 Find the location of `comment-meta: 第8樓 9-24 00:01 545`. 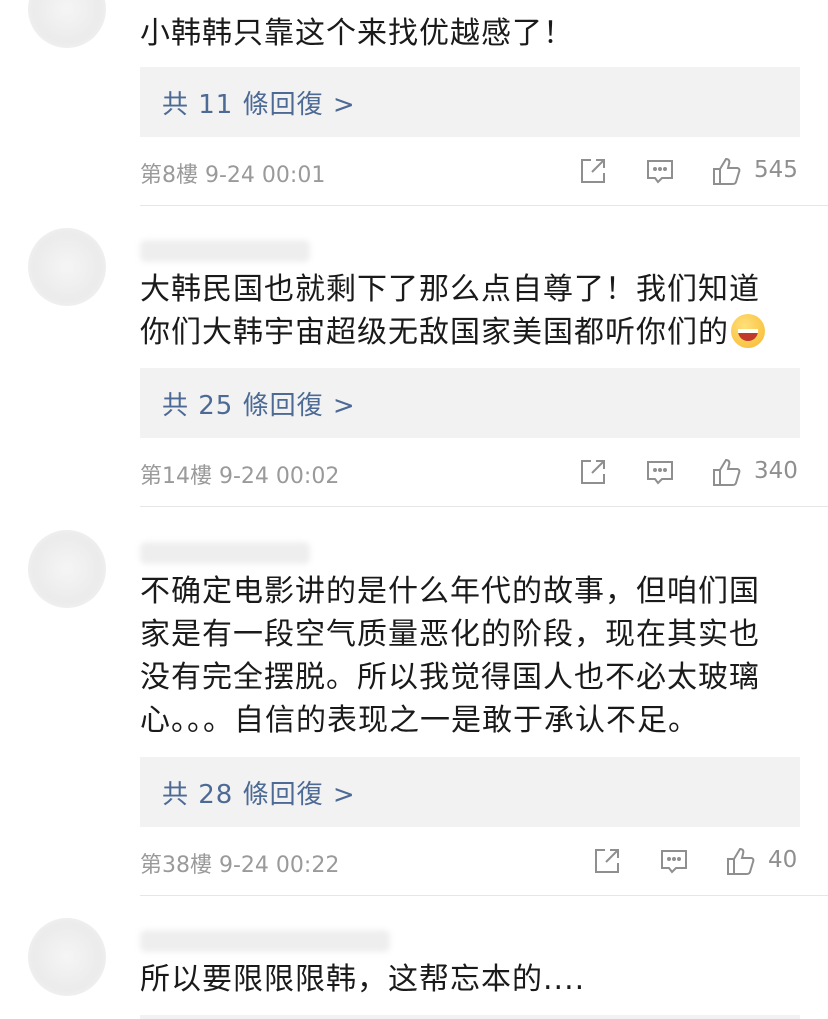

comment-meta: 第8樓 9-24 00:01 545 is located at coordinates (470, 171).